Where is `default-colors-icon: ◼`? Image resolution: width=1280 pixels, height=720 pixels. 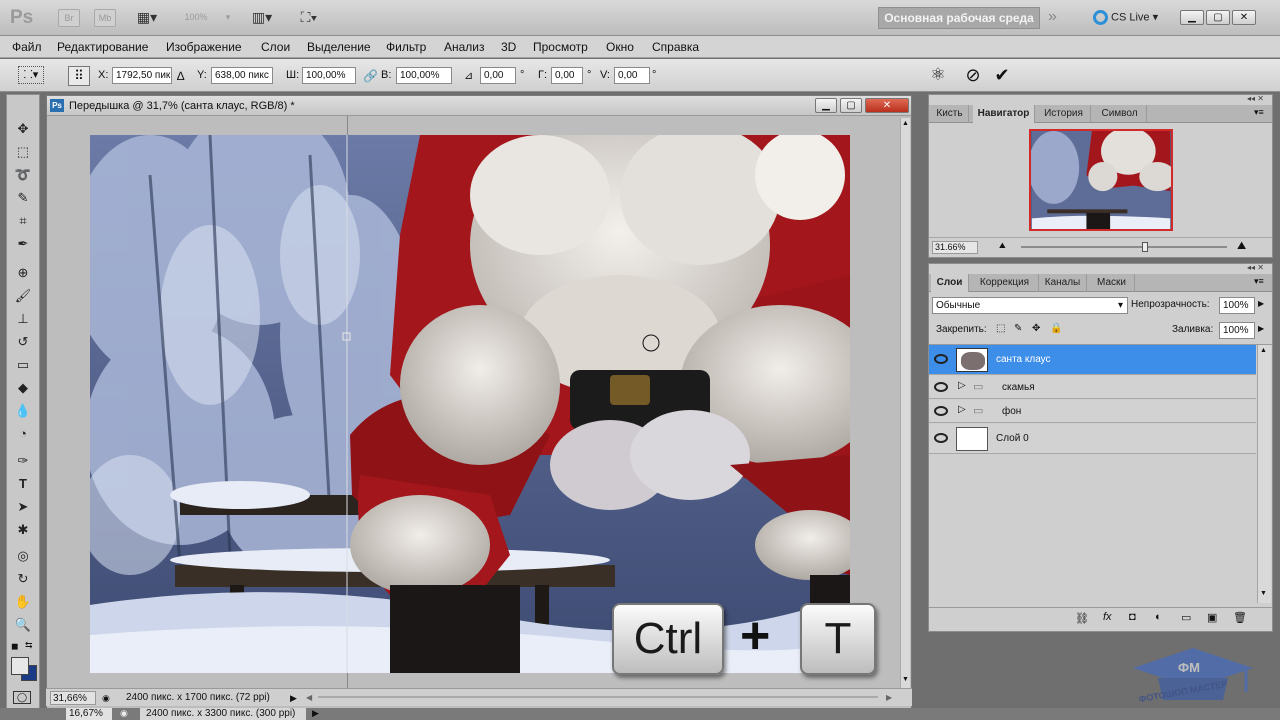
default-colors-icon: ◼ is located at coordinates (14, 646).